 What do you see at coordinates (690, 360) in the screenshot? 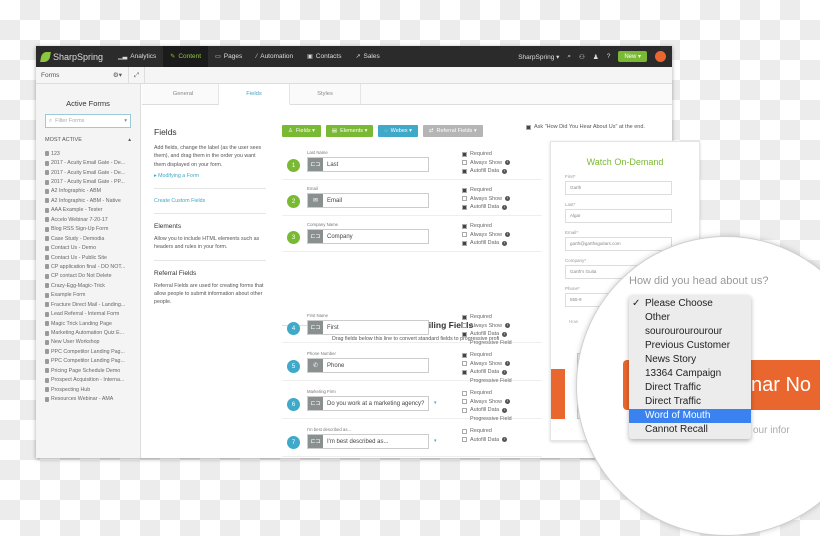
I see `dropdown-option: News Story` at bounding box center [690, 360].